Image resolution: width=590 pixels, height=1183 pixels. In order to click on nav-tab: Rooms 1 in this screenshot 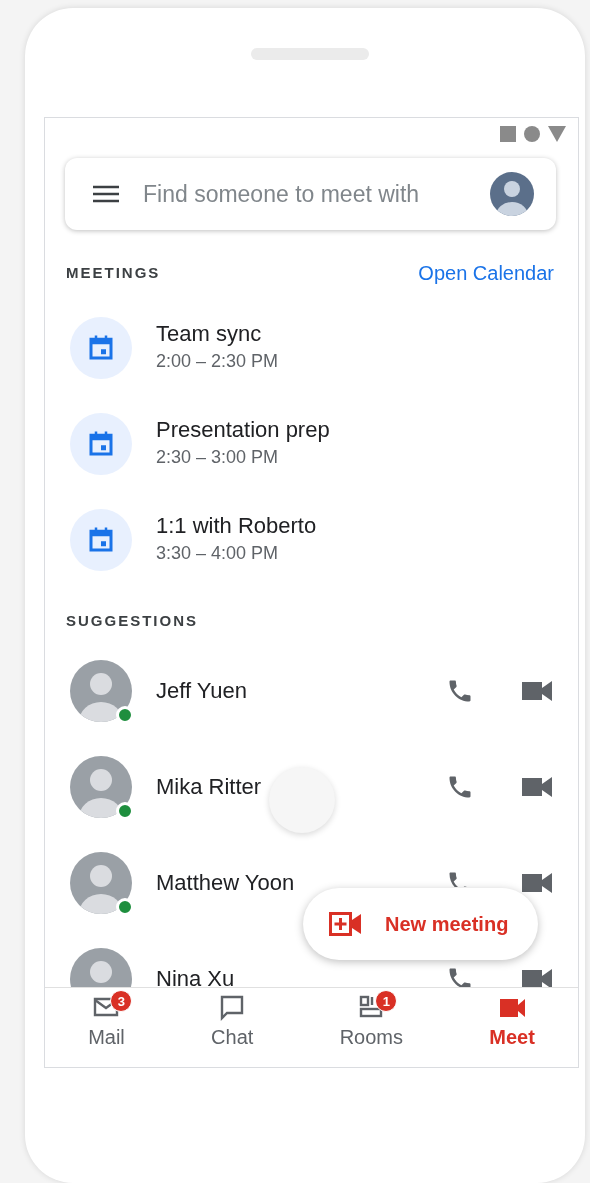, I will do `click(371, 1027)`.